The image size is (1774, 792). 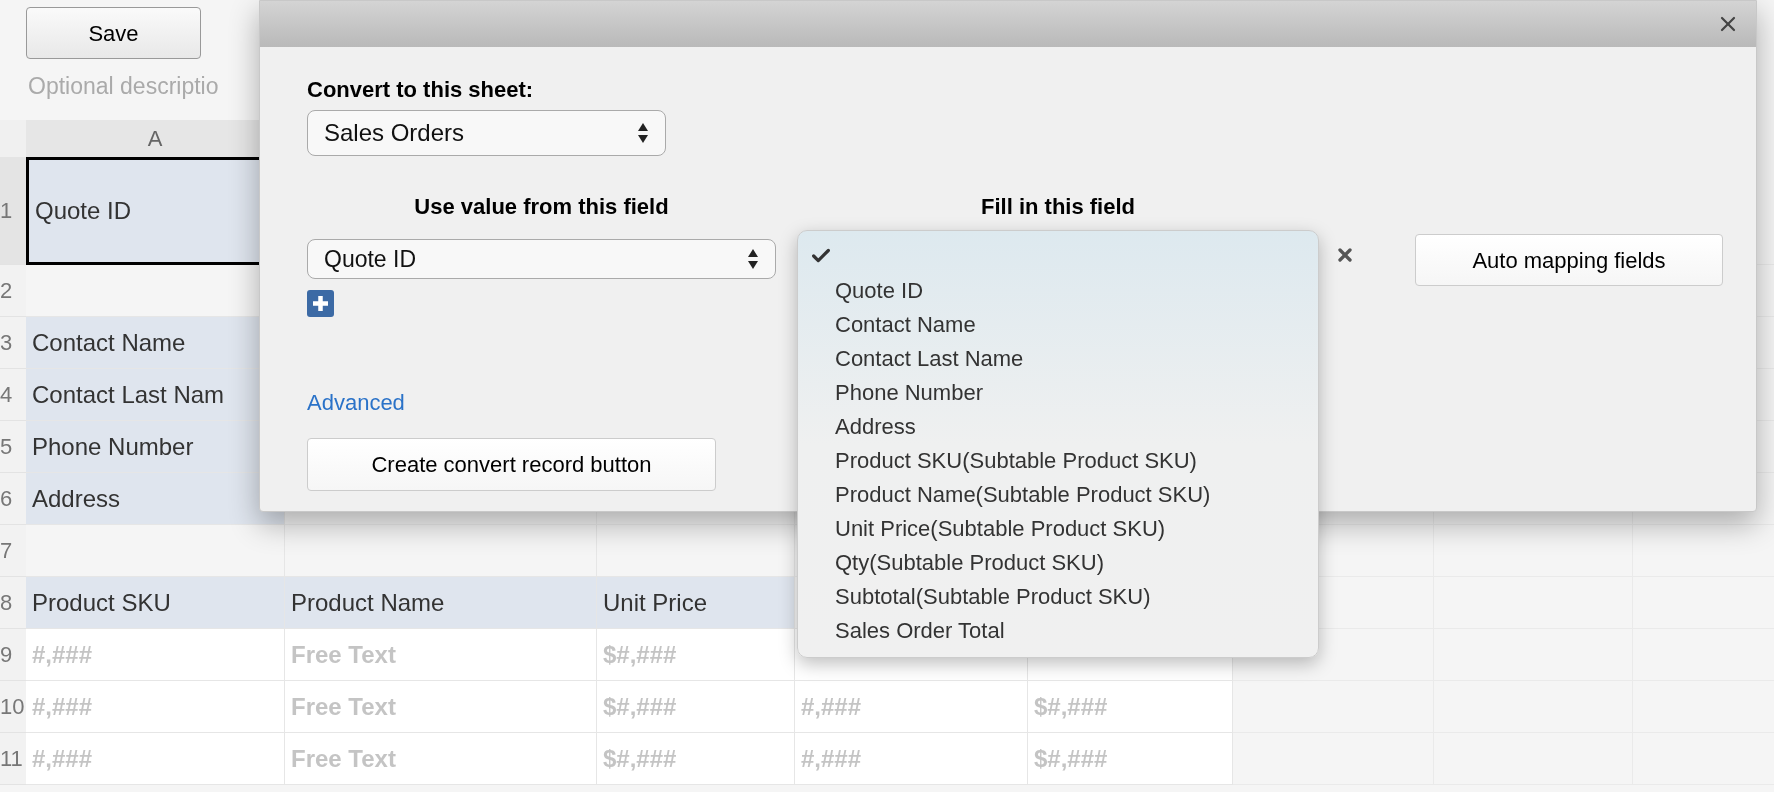 I want to click on column-heading: Use value from this field, so click(x=541, y=207).